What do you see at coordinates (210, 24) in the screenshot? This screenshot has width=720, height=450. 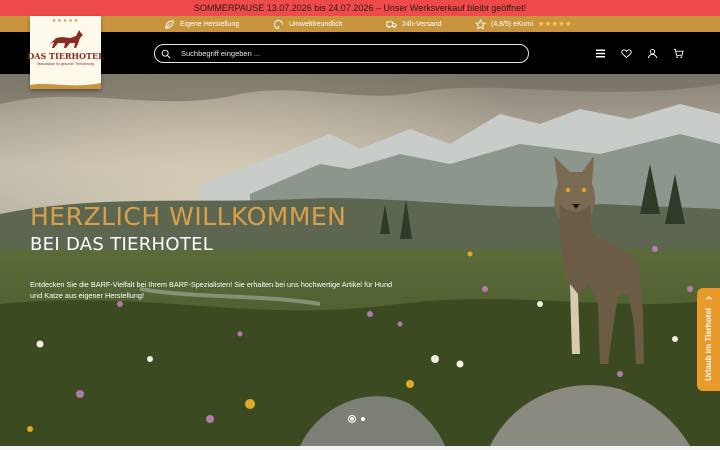 I see `usp-label: Eigene Herstellung` at bounding box center [210, 24].